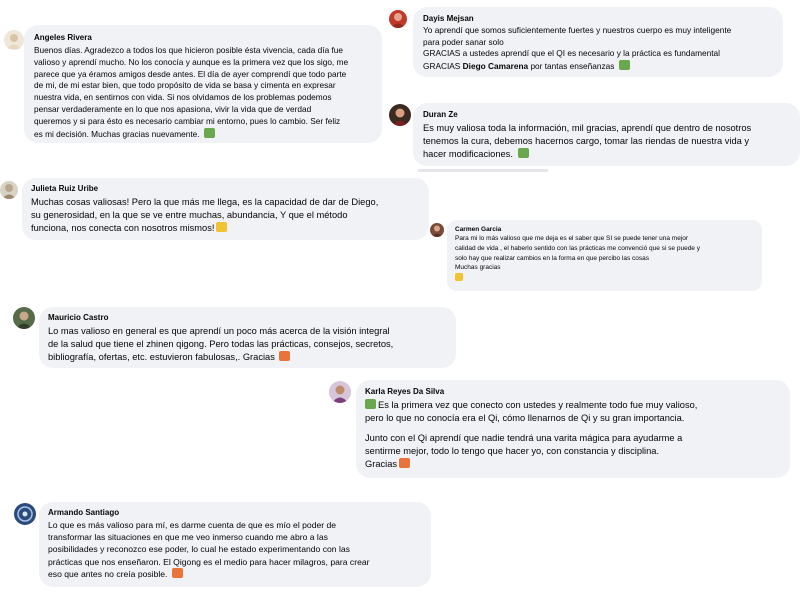 This screenshot has width=800, height=600. Describe the element at coordinates (604, 229) in the screenshot. I see `comment-author: Carmen Garcia` at that location.